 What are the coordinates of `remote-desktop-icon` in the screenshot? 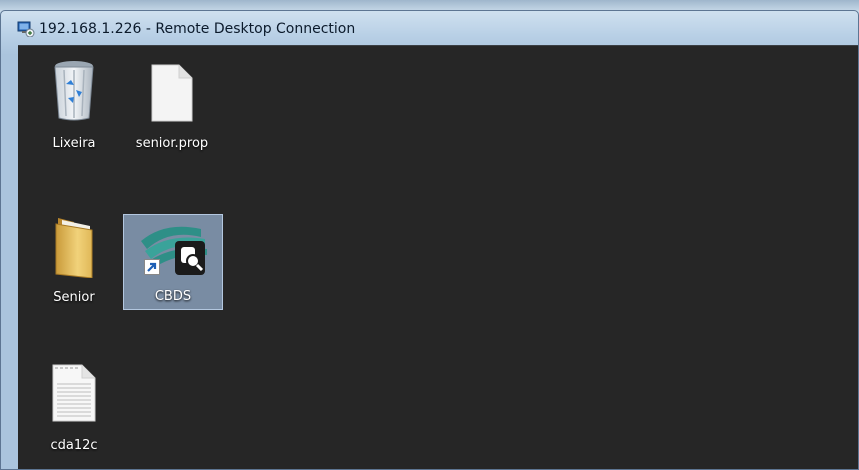 It's located at (26, 29).